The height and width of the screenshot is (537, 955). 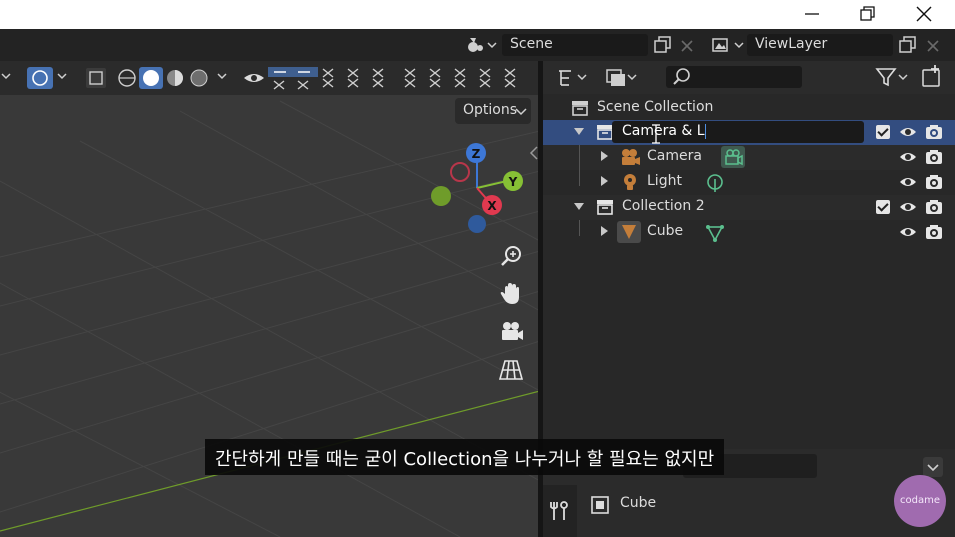 I want to click on subtitle-text: 간단하게 만들 때는 굳이 Collection을 나누거나 할 필요는 없지만, so click(x=465, y=459).